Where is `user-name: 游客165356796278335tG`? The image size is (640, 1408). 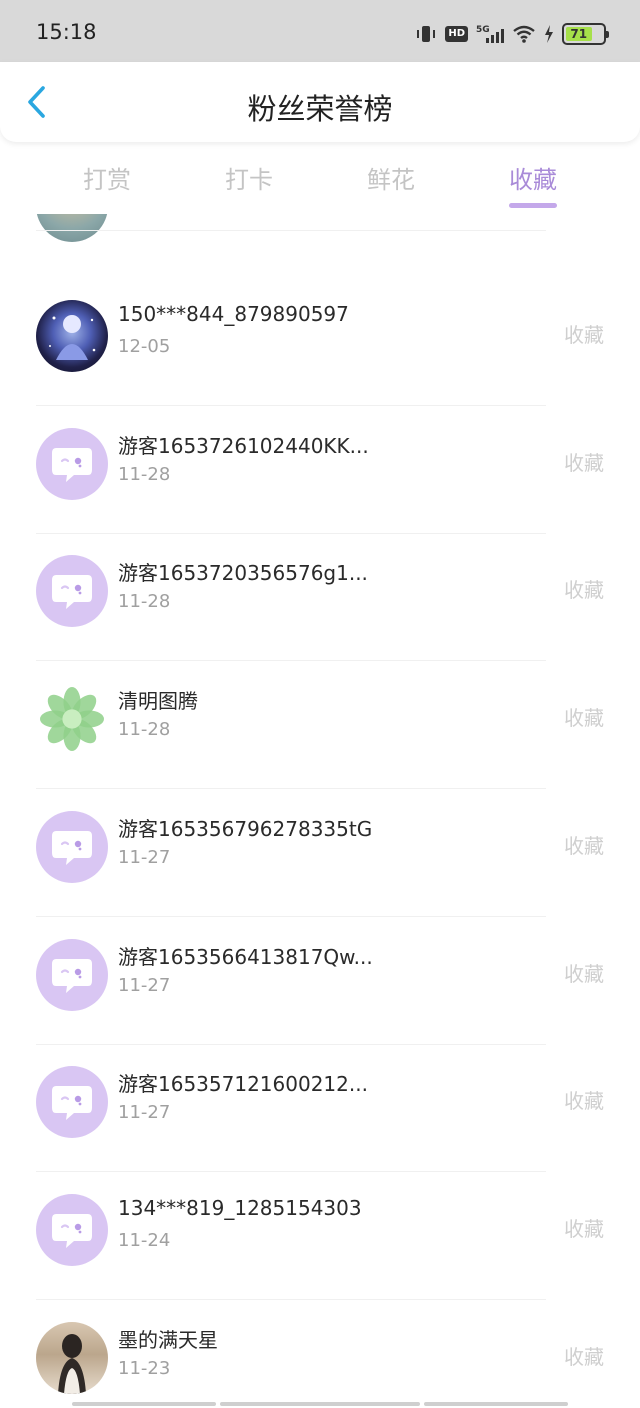 user-name: 游客165356796278335tG is located at coordinates (245, 829).